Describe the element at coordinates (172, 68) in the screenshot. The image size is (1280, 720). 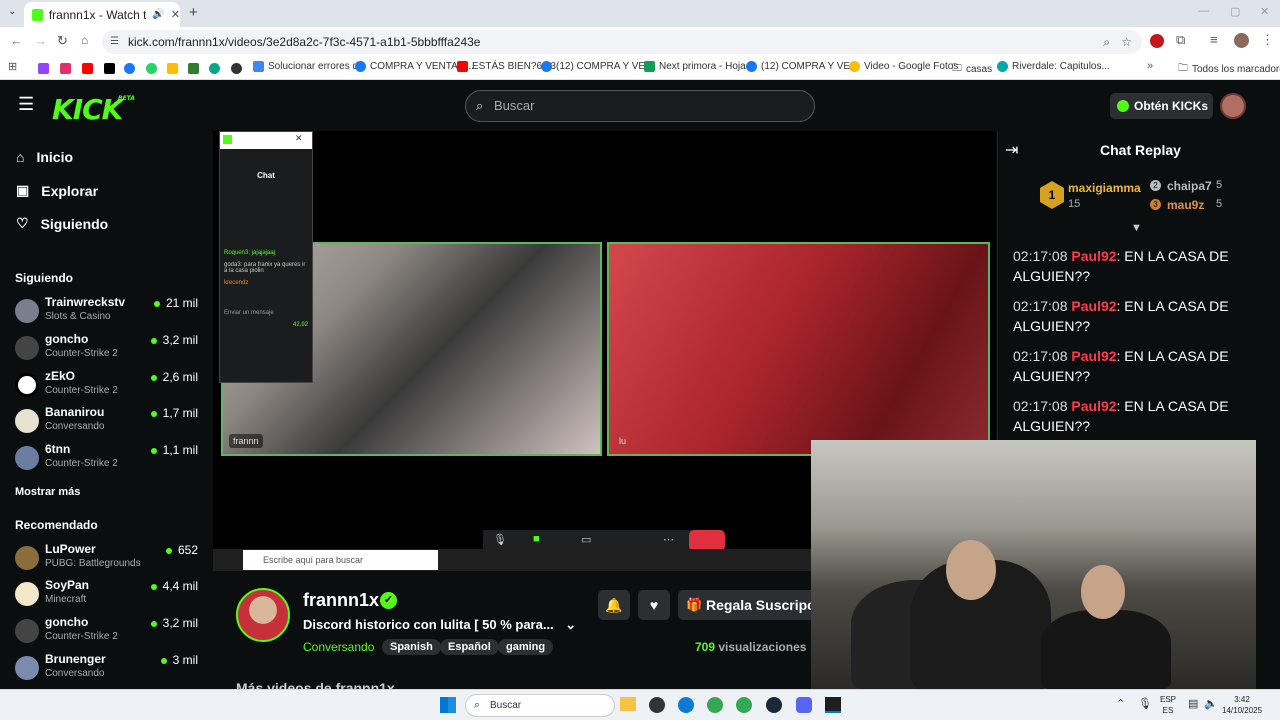
I see `microsoft-icon` at that location.